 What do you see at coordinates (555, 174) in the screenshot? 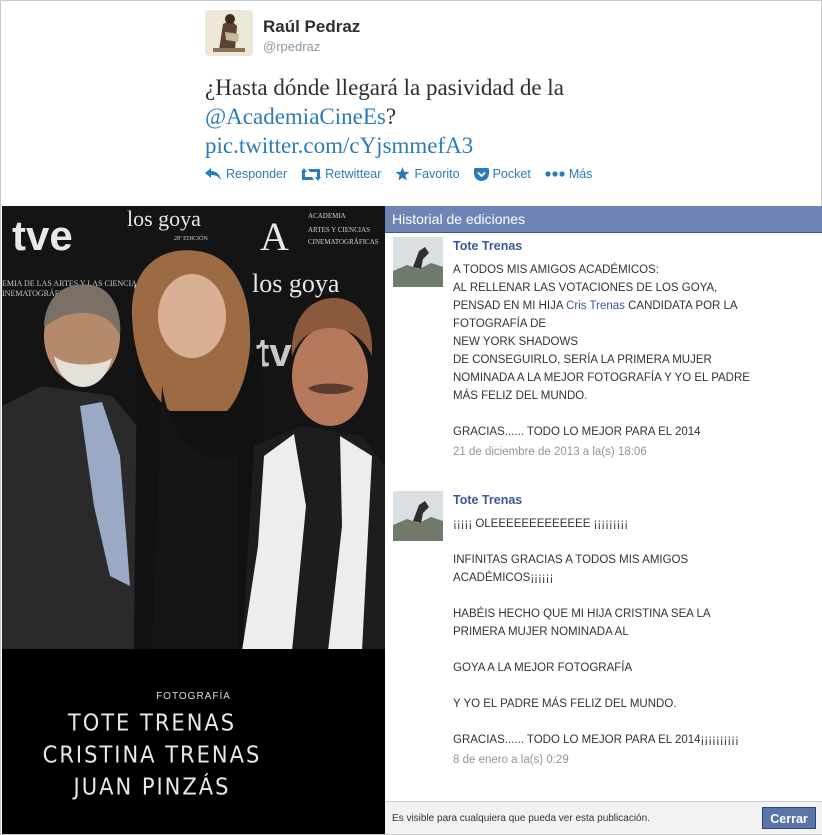
I see `more-dots-icon` at bounding box center [555, 174].